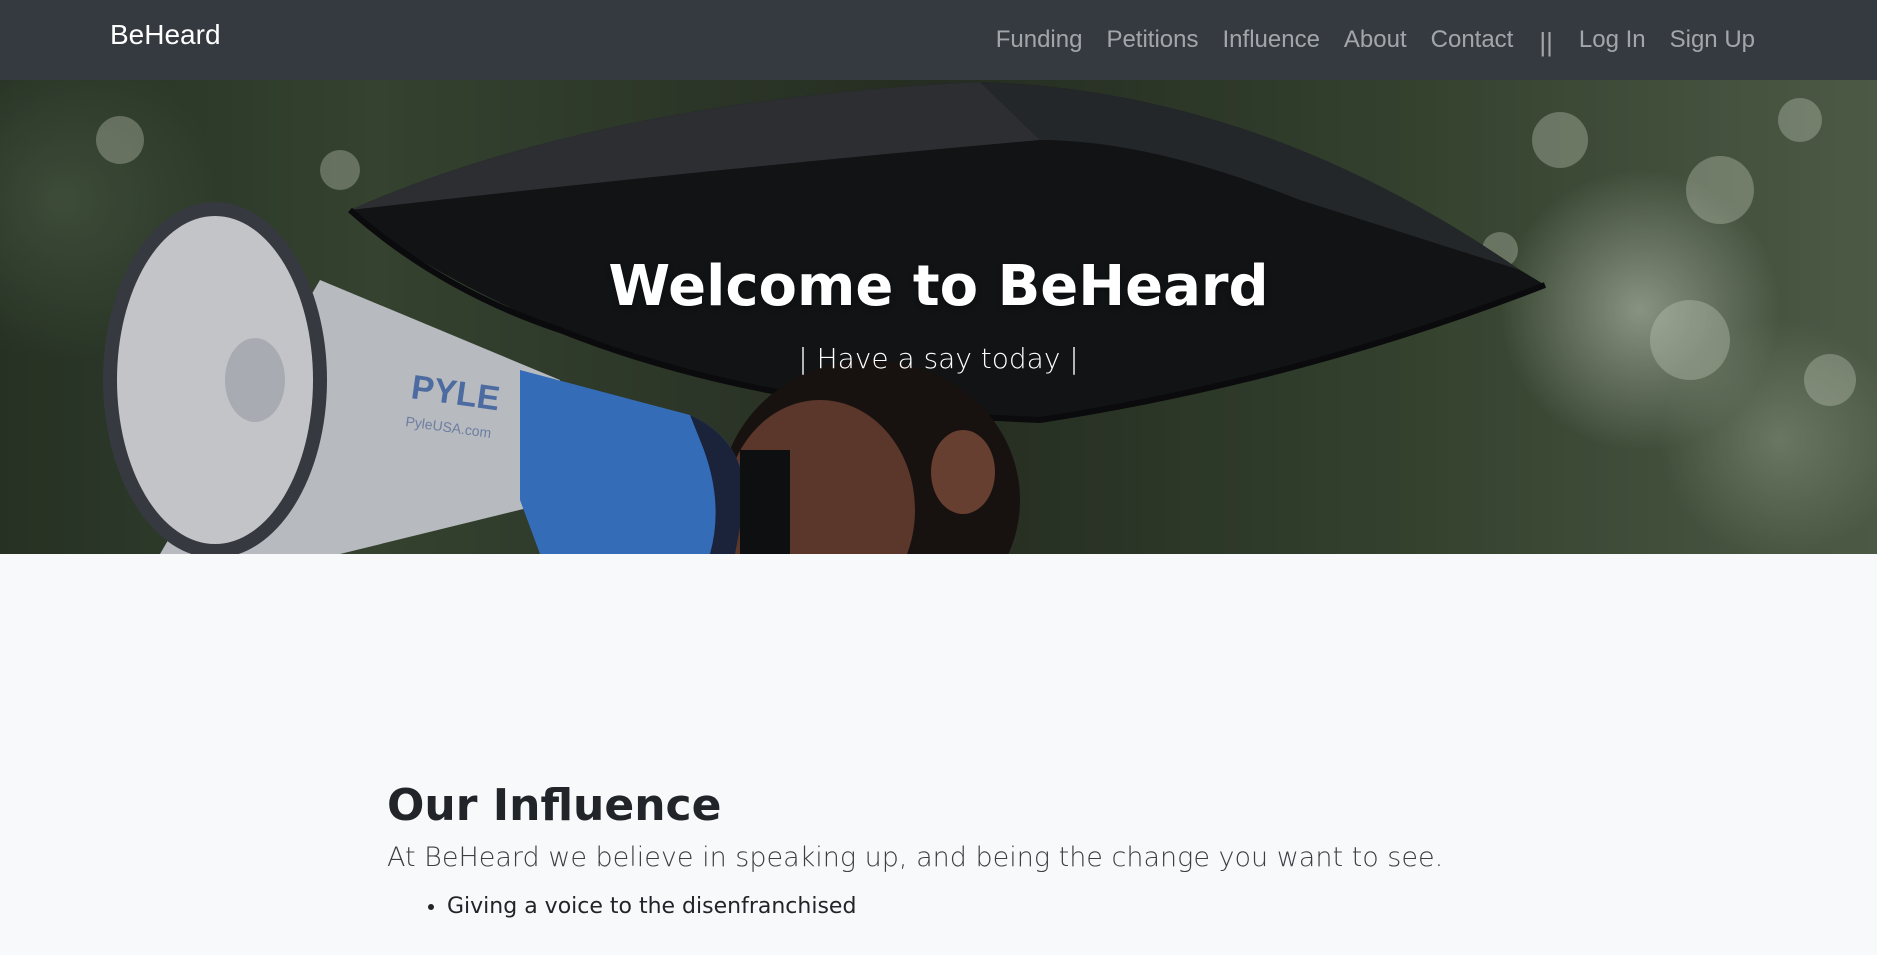 This screenshot has width=1877, height=955. I want to click on nav-link-about: About, so click(1375, 40).